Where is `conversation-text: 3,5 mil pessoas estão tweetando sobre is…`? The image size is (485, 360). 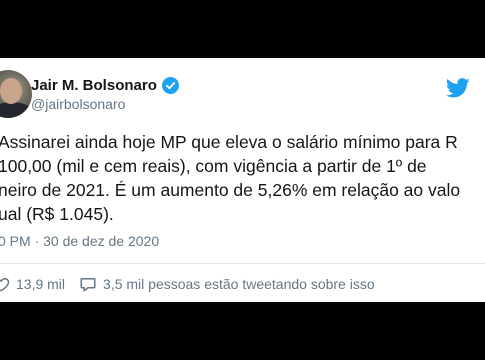
conversation-text: 3,5 mil pessoas estão tweetando sobre is… is located at coordinates (239, 284).